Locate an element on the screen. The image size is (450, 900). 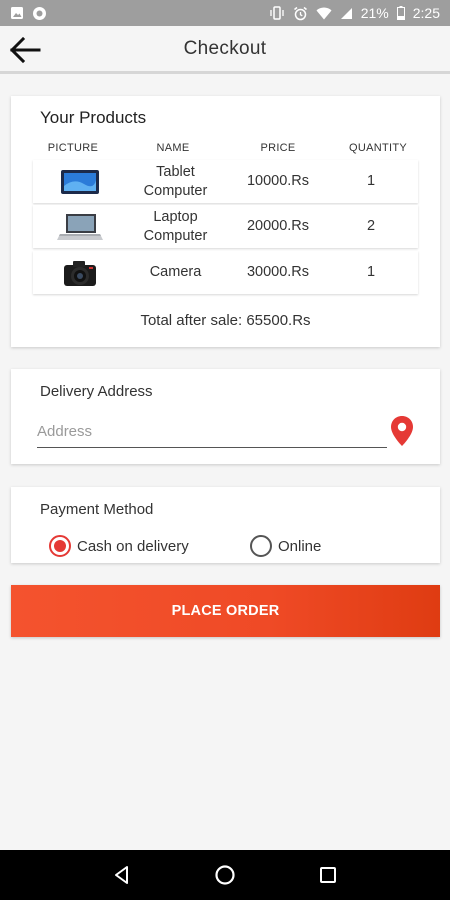
payment-method-label: Payment Method is located at coordinates (97, 509).